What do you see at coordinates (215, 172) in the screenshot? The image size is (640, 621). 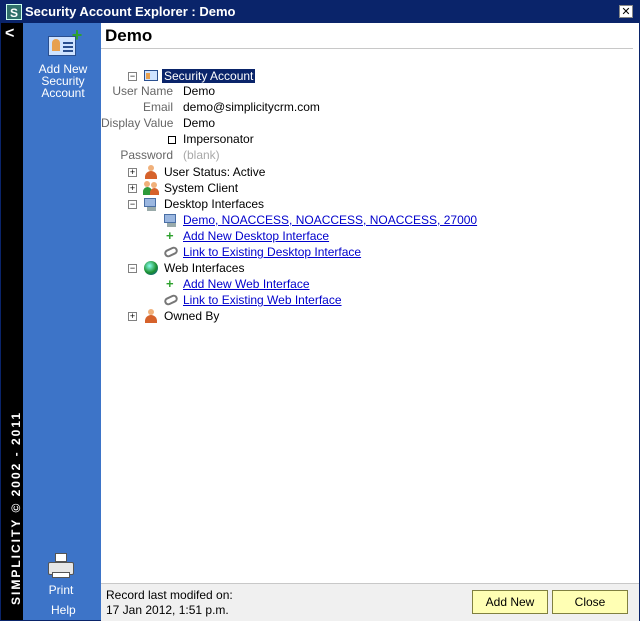 I see `user-status-label: User Status: Active` at bounding box center [215, 172].